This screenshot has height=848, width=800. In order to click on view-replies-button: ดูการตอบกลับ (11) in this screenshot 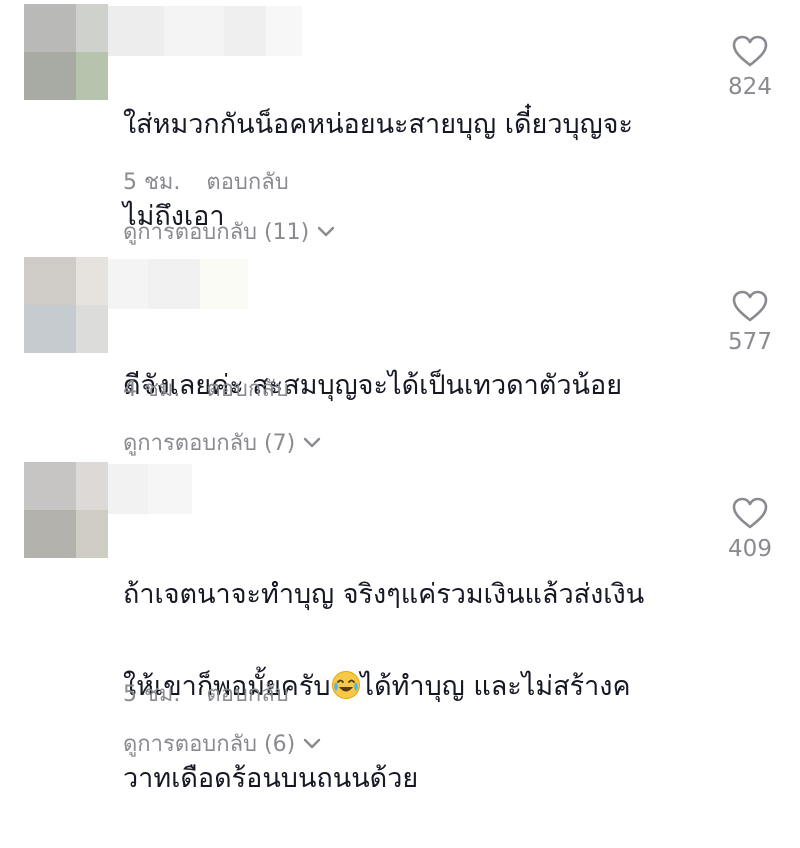, I will do `click(229, 231)`.